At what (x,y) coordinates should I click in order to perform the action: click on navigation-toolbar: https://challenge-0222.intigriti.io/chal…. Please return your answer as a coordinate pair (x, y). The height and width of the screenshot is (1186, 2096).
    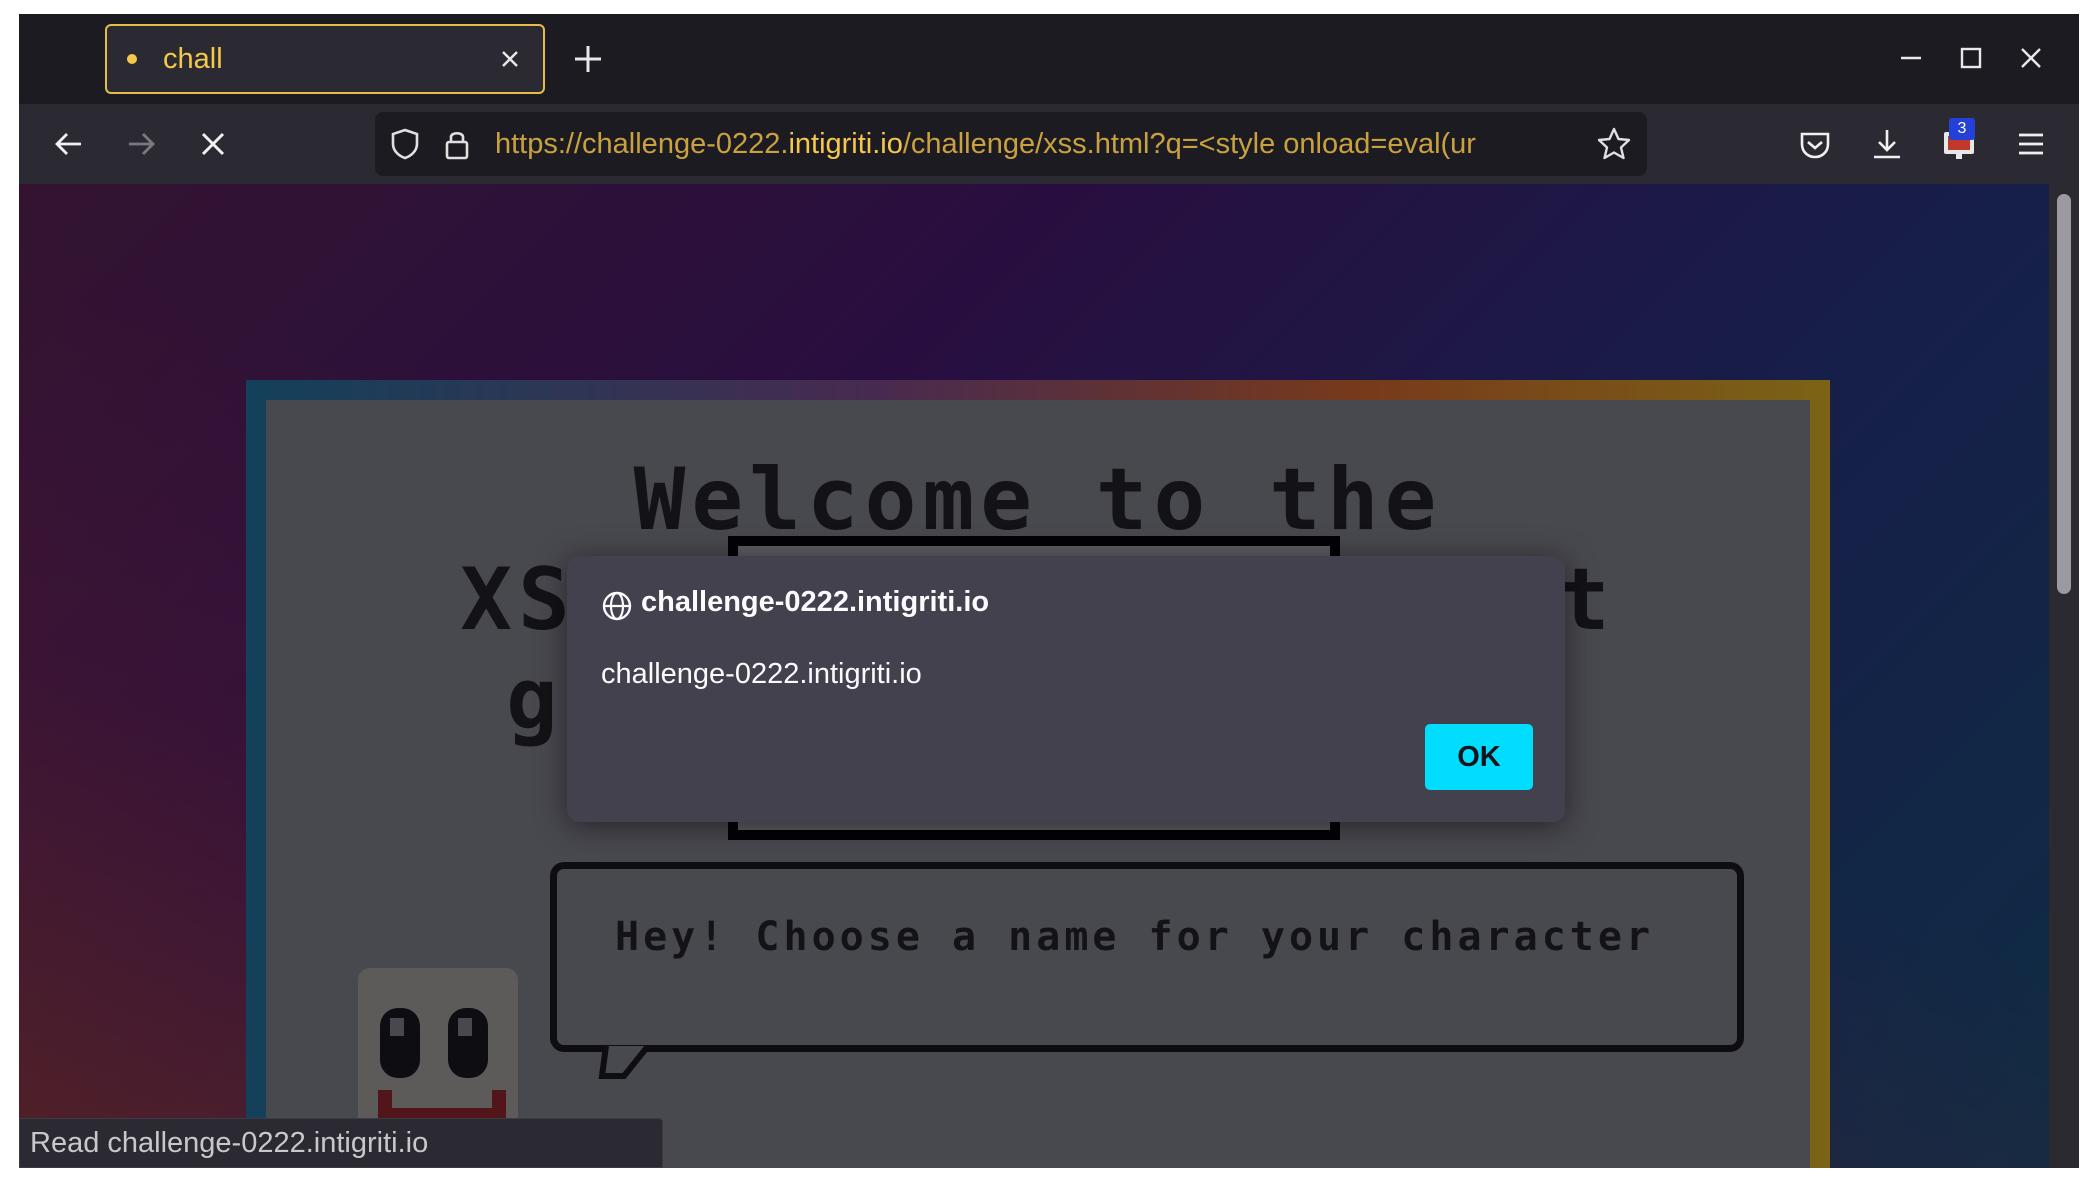
    Looking at the image, I should click on (1049, 144).